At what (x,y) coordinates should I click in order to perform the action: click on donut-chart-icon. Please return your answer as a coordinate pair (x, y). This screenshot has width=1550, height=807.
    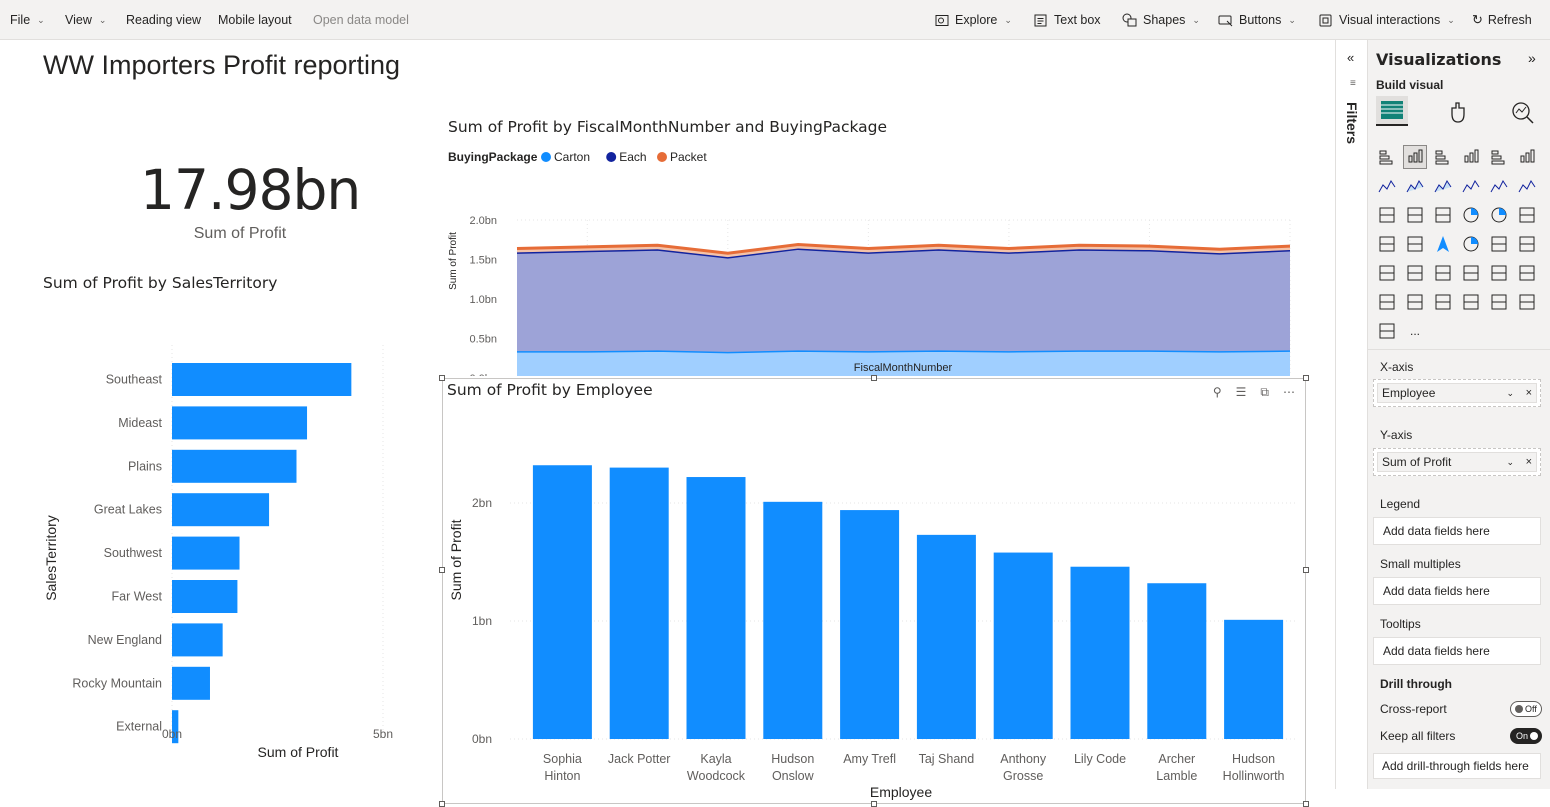
    Looking at the image, I should click on (1499, 215).